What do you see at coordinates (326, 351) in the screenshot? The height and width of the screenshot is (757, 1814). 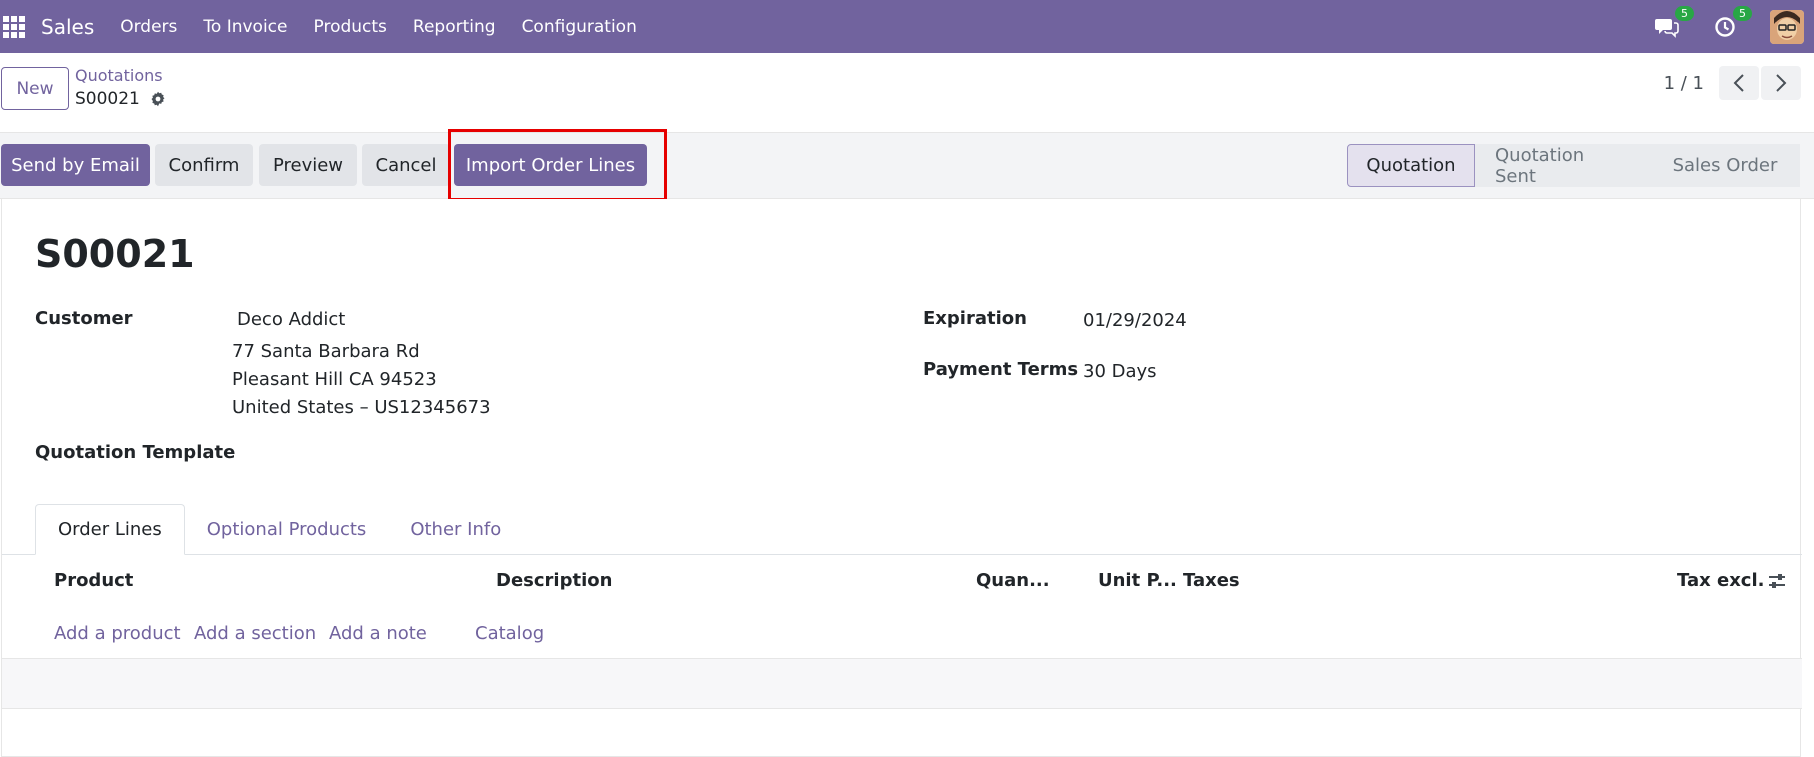 I see `customer-address-line1: 77 Santa Barbara Rd` at bounding box center [326, 351].